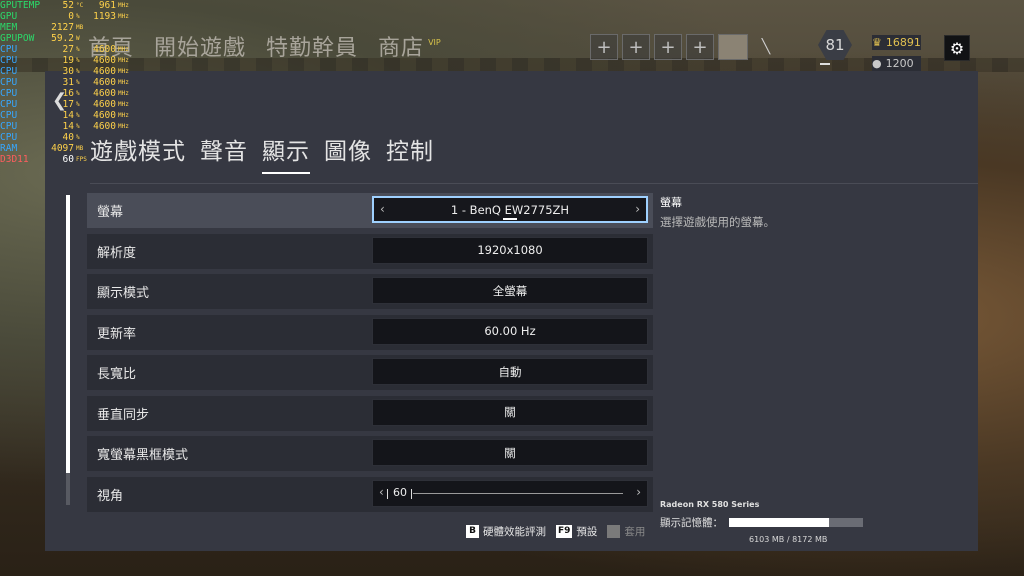 Image resolution: width=1024 pixels, height=576 pixels. What do you see at coordinates (81, 159) in the screenshot?
I see `overlay-text: FPS` at bounding box center [81, 159].